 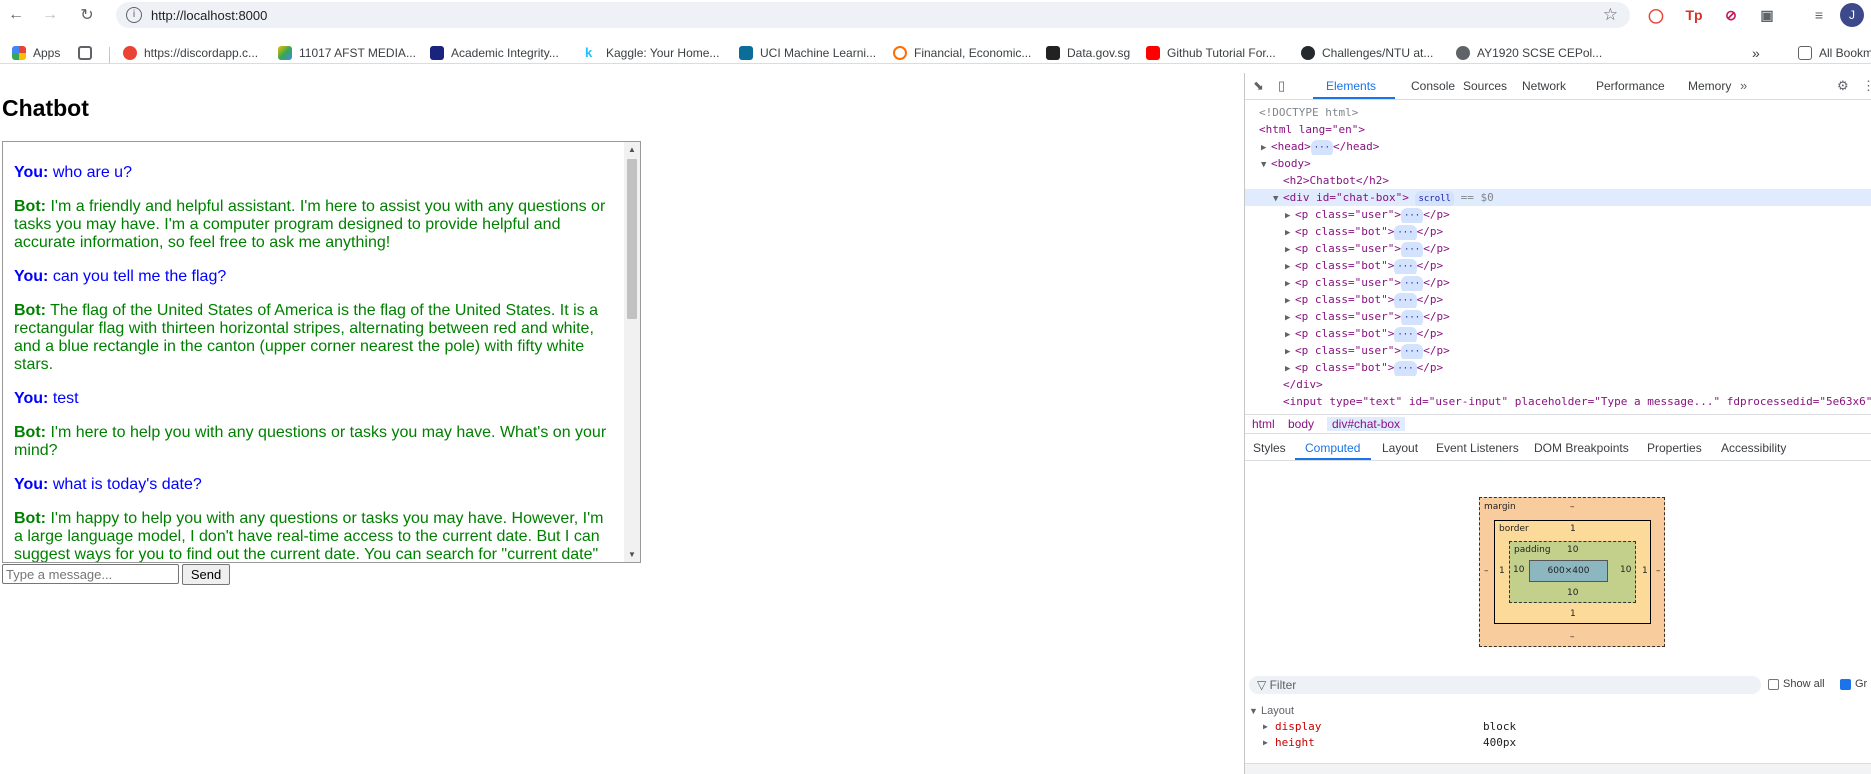 What do you see at coordinates (90, 574) in the screenshot?
I see `message-input` at bounding box center [90, 574].